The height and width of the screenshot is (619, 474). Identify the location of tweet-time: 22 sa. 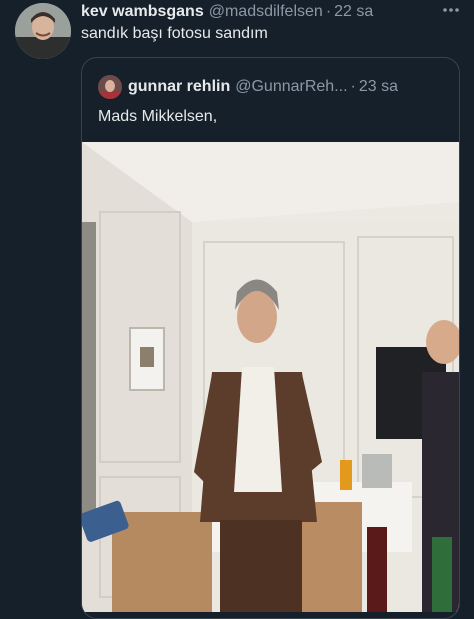
(353, 12).